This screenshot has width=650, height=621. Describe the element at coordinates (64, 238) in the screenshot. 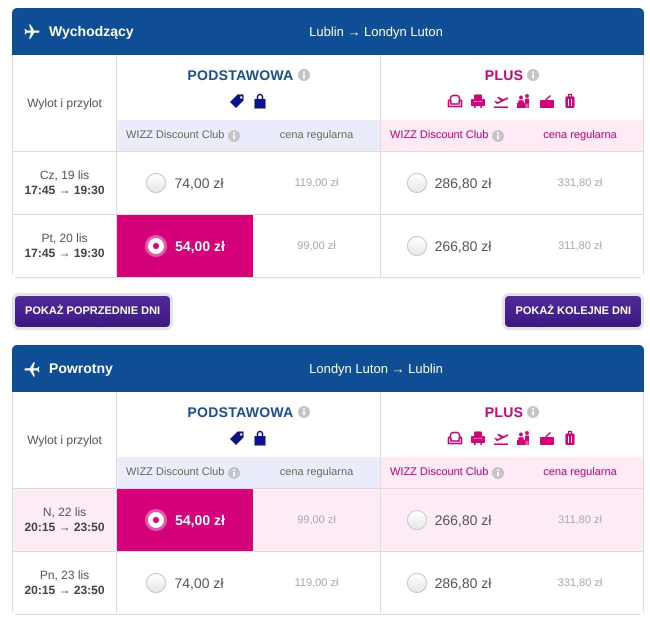

I see `flight-date: Pt, 20 lis` at that location.